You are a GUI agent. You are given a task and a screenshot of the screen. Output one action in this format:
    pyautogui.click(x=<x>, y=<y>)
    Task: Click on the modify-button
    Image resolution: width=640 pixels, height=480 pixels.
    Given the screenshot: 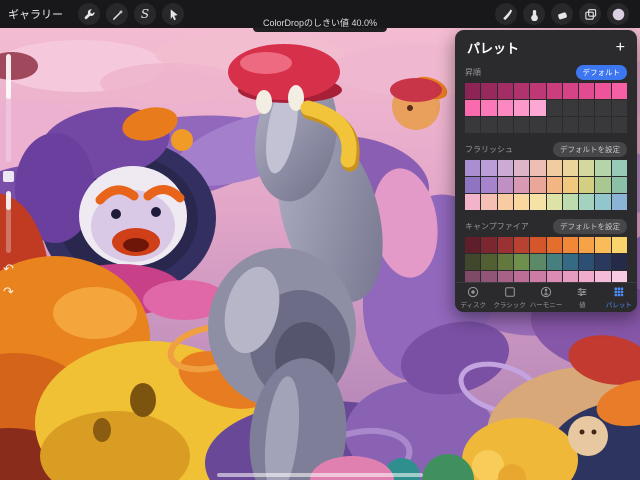 What is the action you would take?
    pyautogui.click(x=8, y=176)
    